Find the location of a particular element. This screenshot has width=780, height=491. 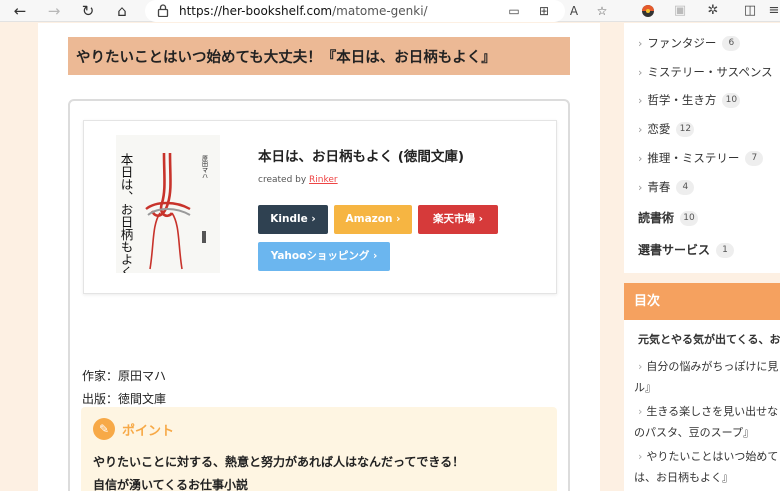

back-arrow-icon: ← is located at coordinates (20, 11).